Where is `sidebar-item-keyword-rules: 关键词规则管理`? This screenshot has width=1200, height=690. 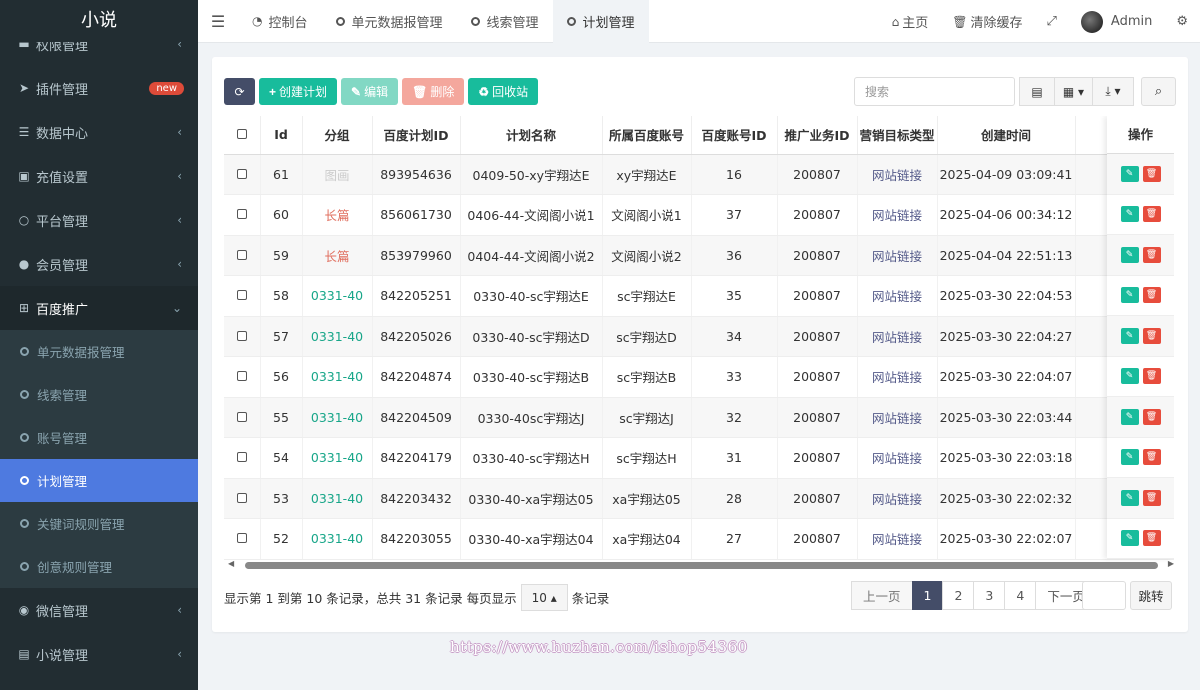 sidebar-item-keyword-rules: 关键词规则管理 is located at coordinates (99, 523).